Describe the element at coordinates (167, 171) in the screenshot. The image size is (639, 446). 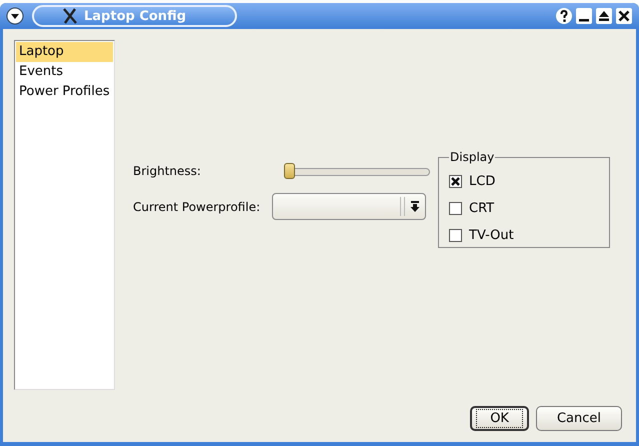
I see `brightness-label: Brightness:` at that location.